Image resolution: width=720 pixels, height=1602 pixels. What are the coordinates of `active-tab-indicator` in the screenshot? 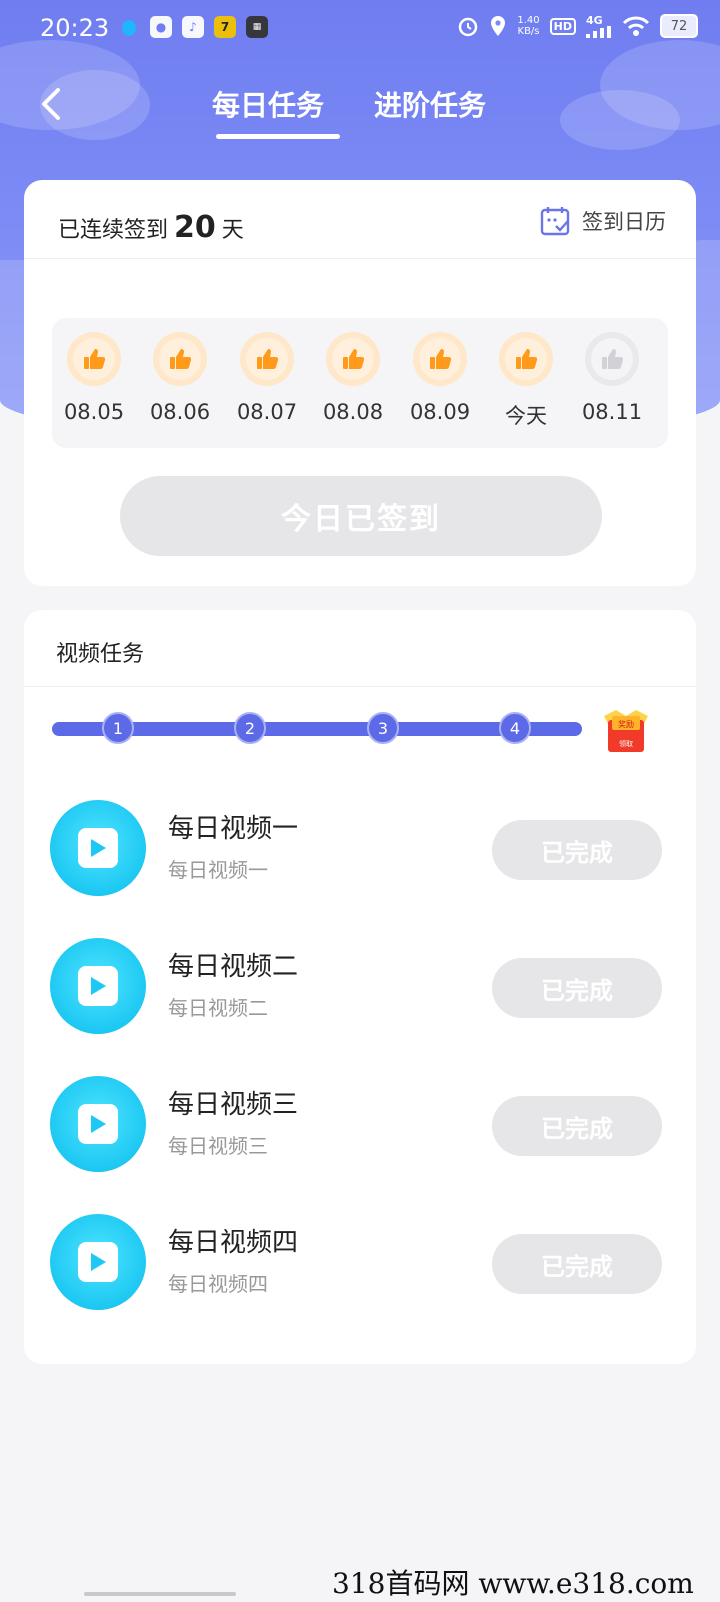 It's located at (278, 136).